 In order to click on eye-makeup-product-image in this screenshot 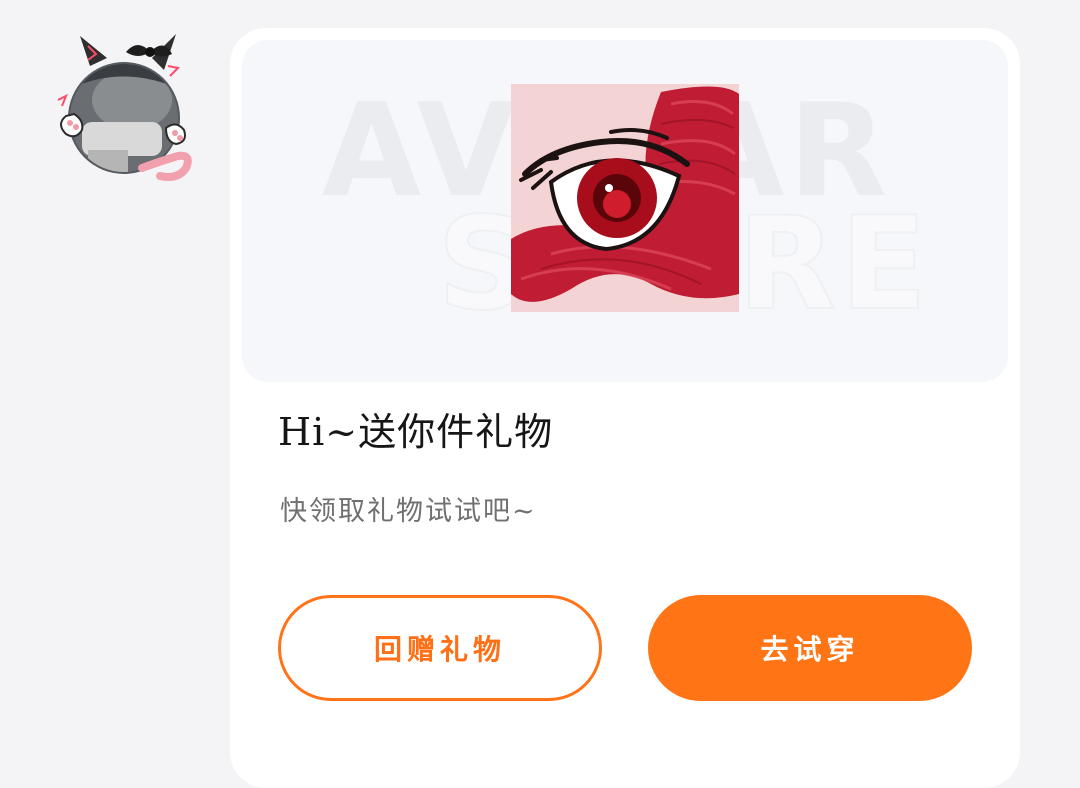, I will do `click(625, 198)`.